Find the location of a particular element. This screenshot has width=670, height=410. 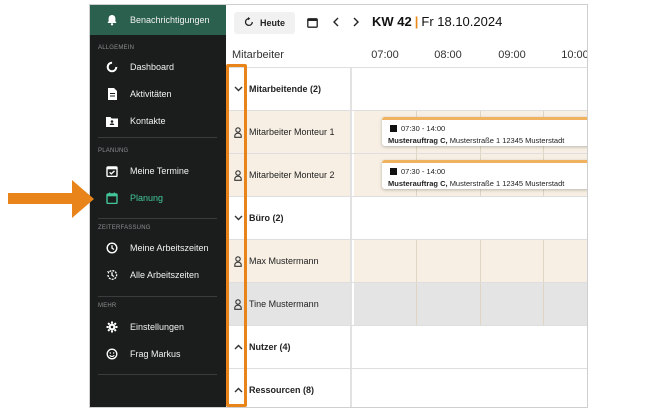

toolbar: Heute KW 42 | Fr 18.10.2024 is located at coordinates (406, 23).